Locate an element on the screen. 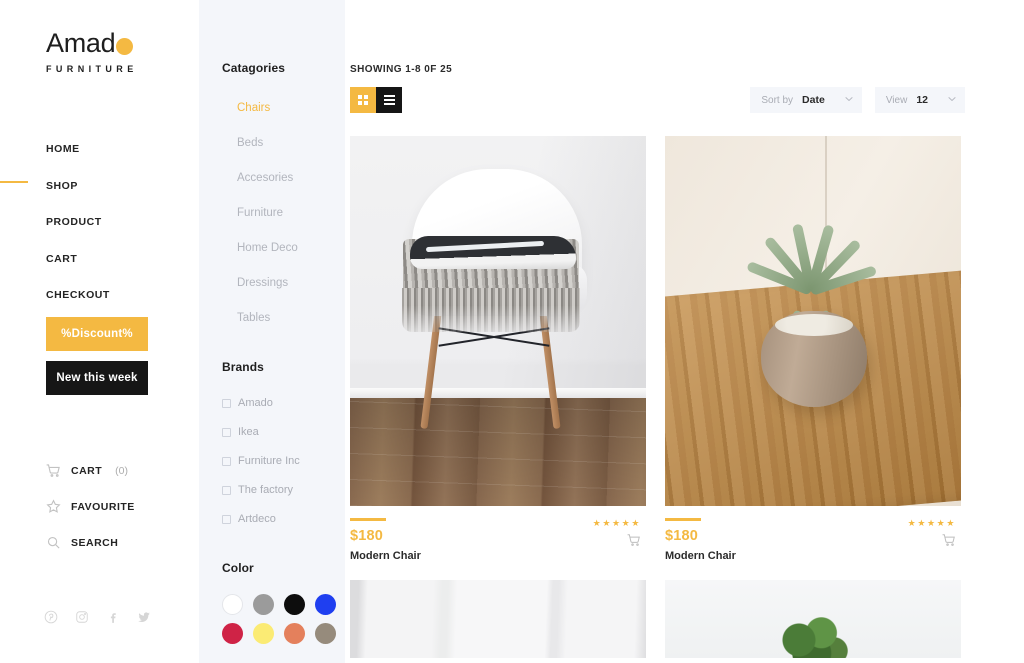 This screenshot has height=663, width=1024. view-mode-toggle is located at coordinates (376, 100).